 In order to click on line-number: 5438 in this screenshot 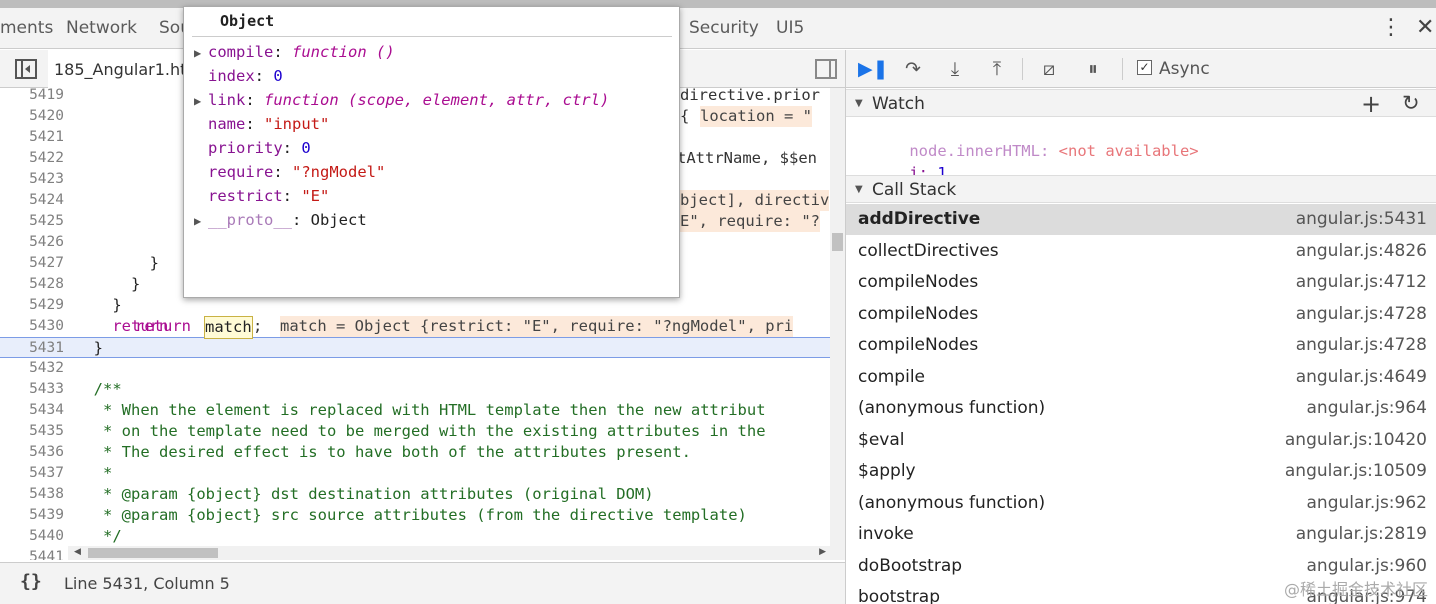, I will do `click(36, 494)`.